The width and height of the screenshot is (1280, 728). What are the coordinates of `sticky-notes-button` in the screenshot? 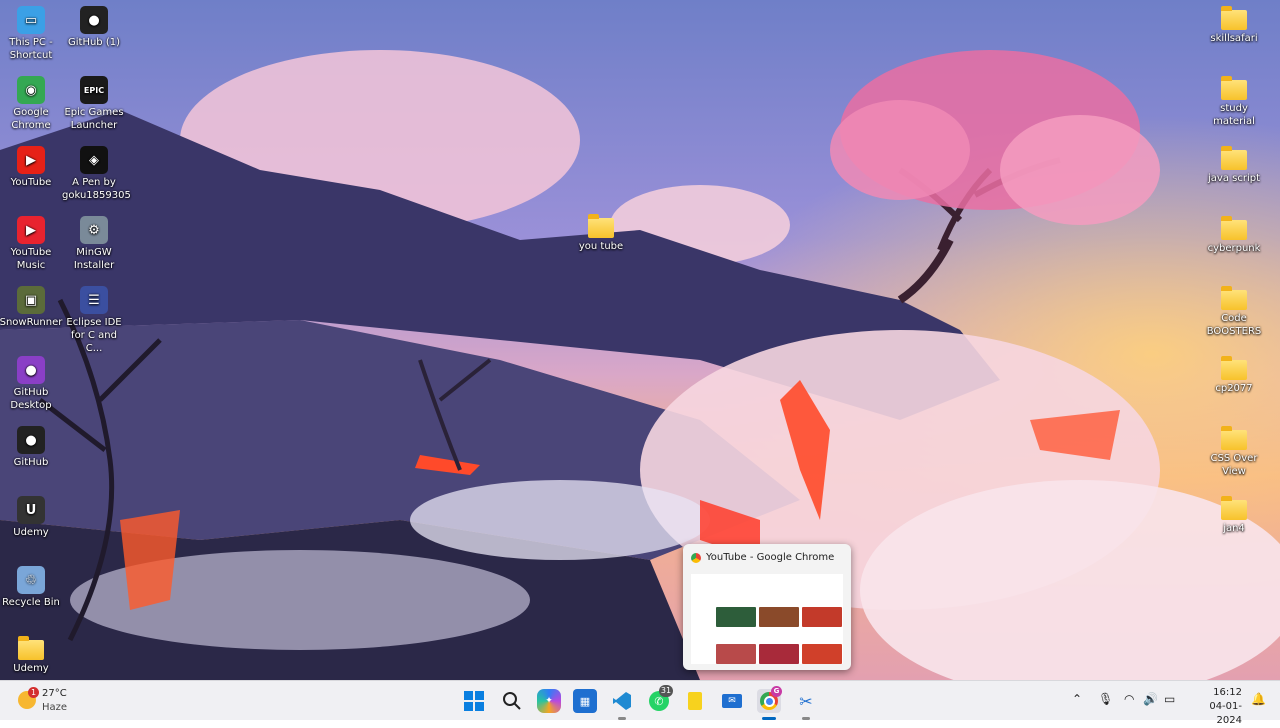 It's located at (695, 701).